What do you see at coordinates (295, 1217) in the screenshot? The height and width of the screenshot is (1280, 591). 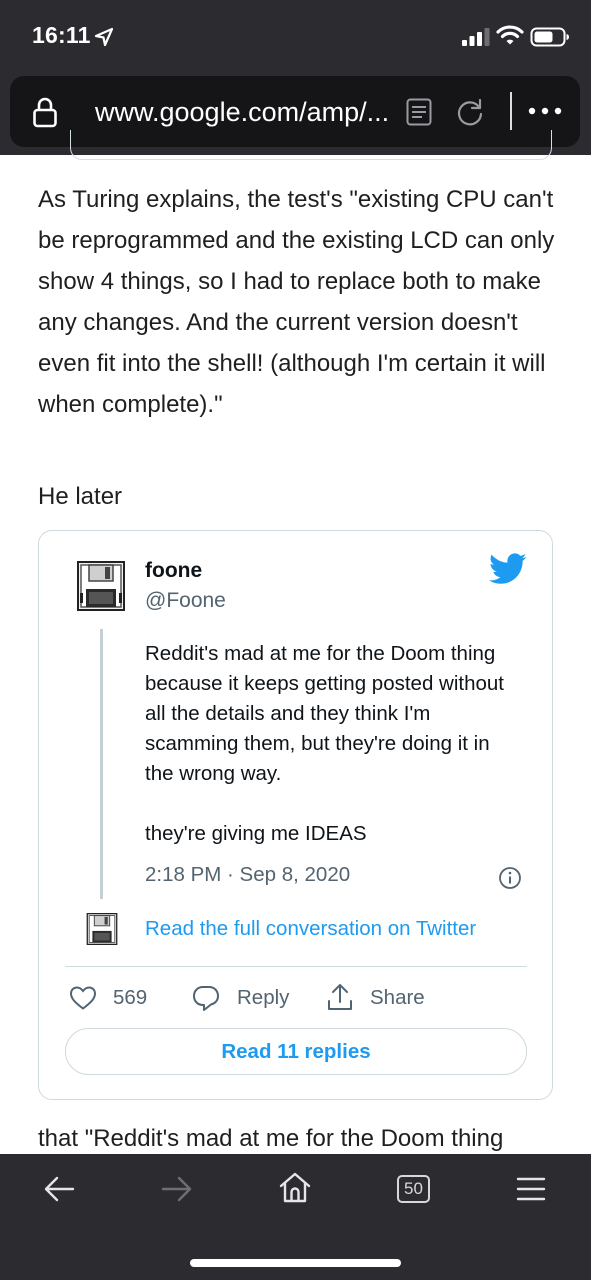 I see `browser-bottom-toolbar: 50` at bounding box center [295, 1217].